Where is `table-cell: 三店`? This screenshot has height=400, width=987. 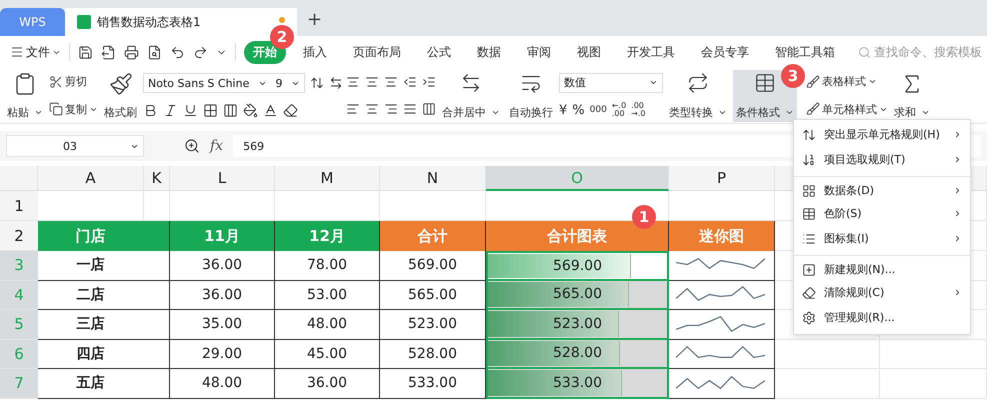
table-cell: 三店 is located at coordinates (104, 325).